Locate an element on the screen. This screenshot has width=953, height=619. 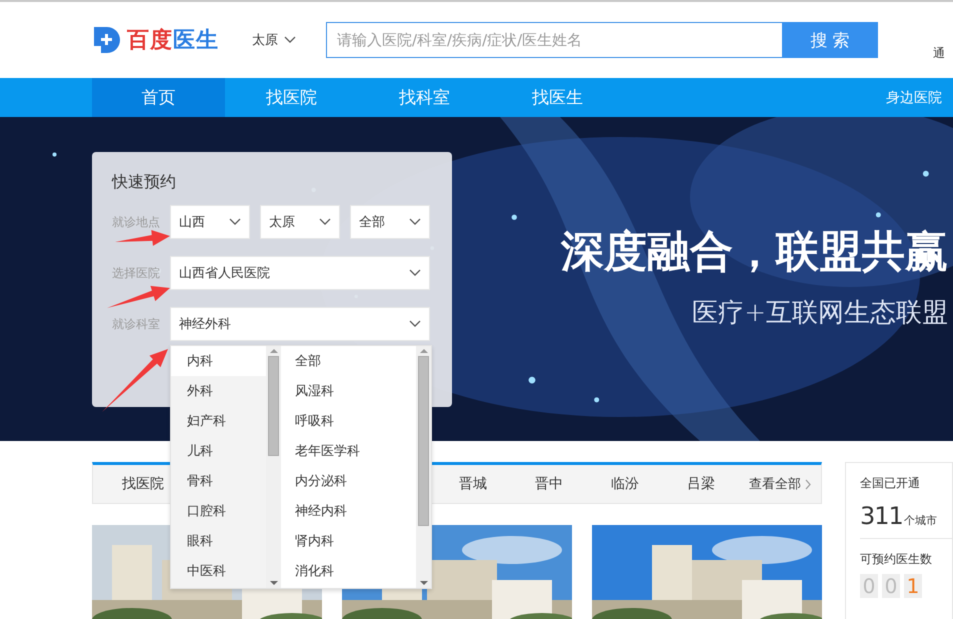
counter-digit: 1 is located at coordinates (913, 586).